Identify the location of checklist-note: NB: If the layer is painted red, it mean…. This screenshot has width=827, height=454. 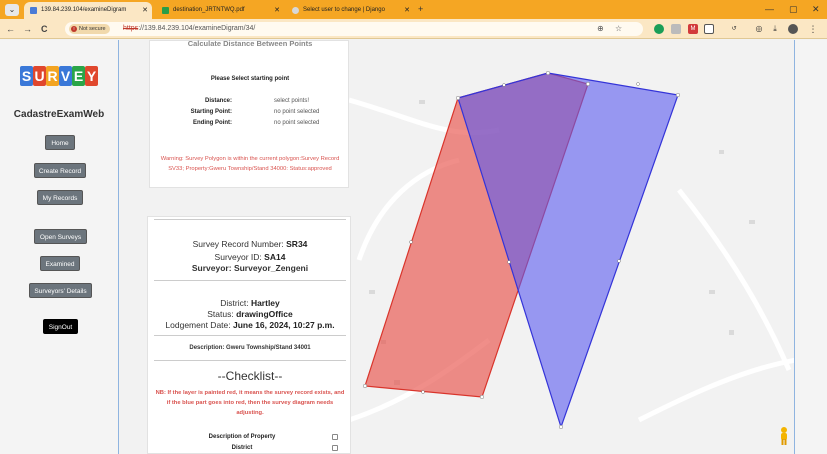
(250, 403).